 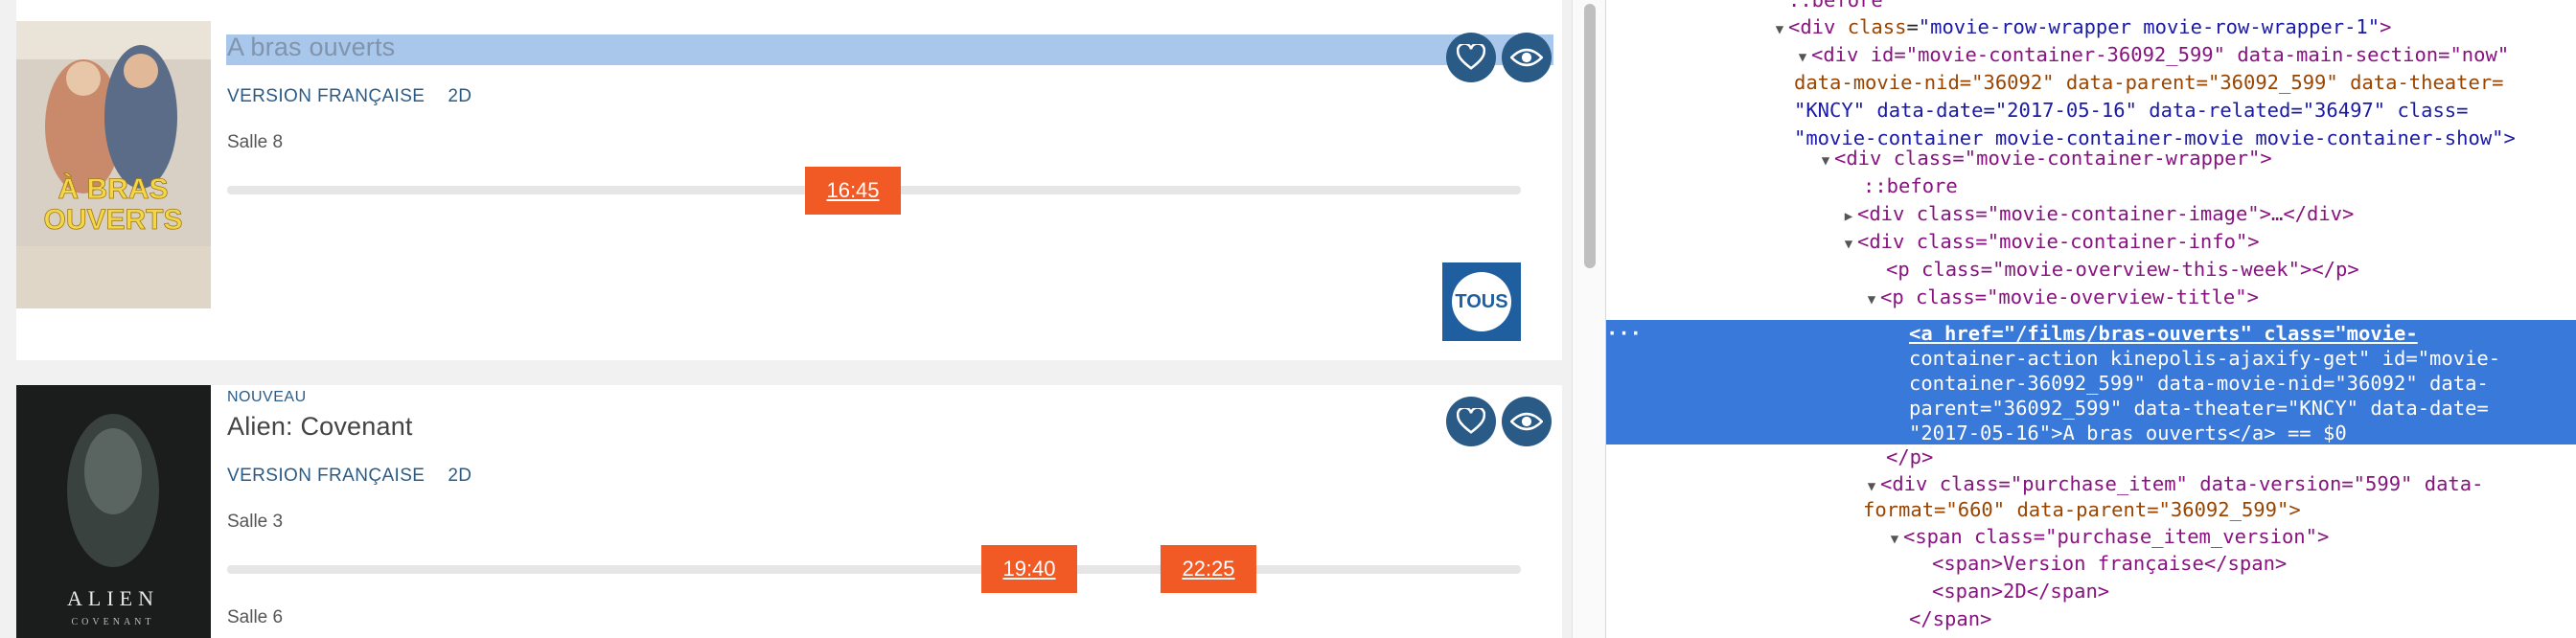 What do you see at coordinates (113, 598) in the screenshot?
I see `poster-title-1: ALIEN` at bounding box center [113, 598].